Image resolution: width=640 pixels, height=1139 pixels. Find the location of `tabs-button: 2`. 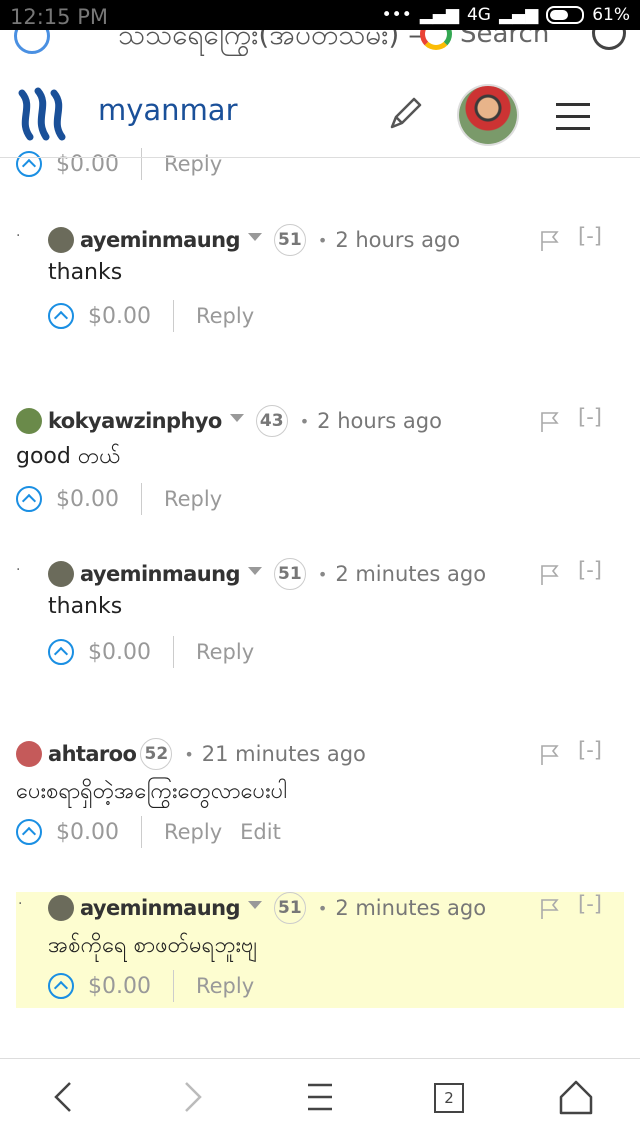

tabs-button: 2 is located at coordinates (448, 1097).